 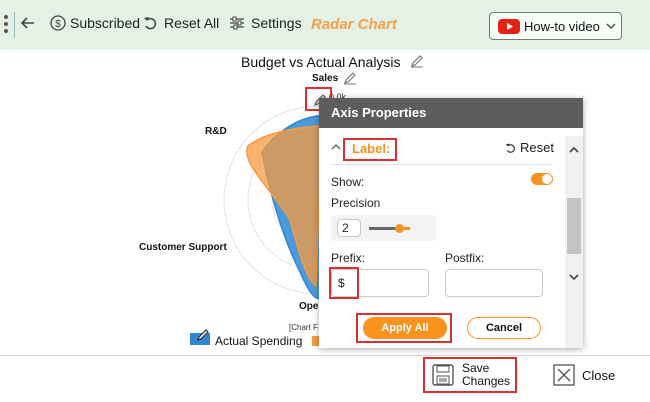 What do you see at coordinates (486, 381) in the screenshot?
I see `save-label-line2: Changes` at bounding box center [486, 381].